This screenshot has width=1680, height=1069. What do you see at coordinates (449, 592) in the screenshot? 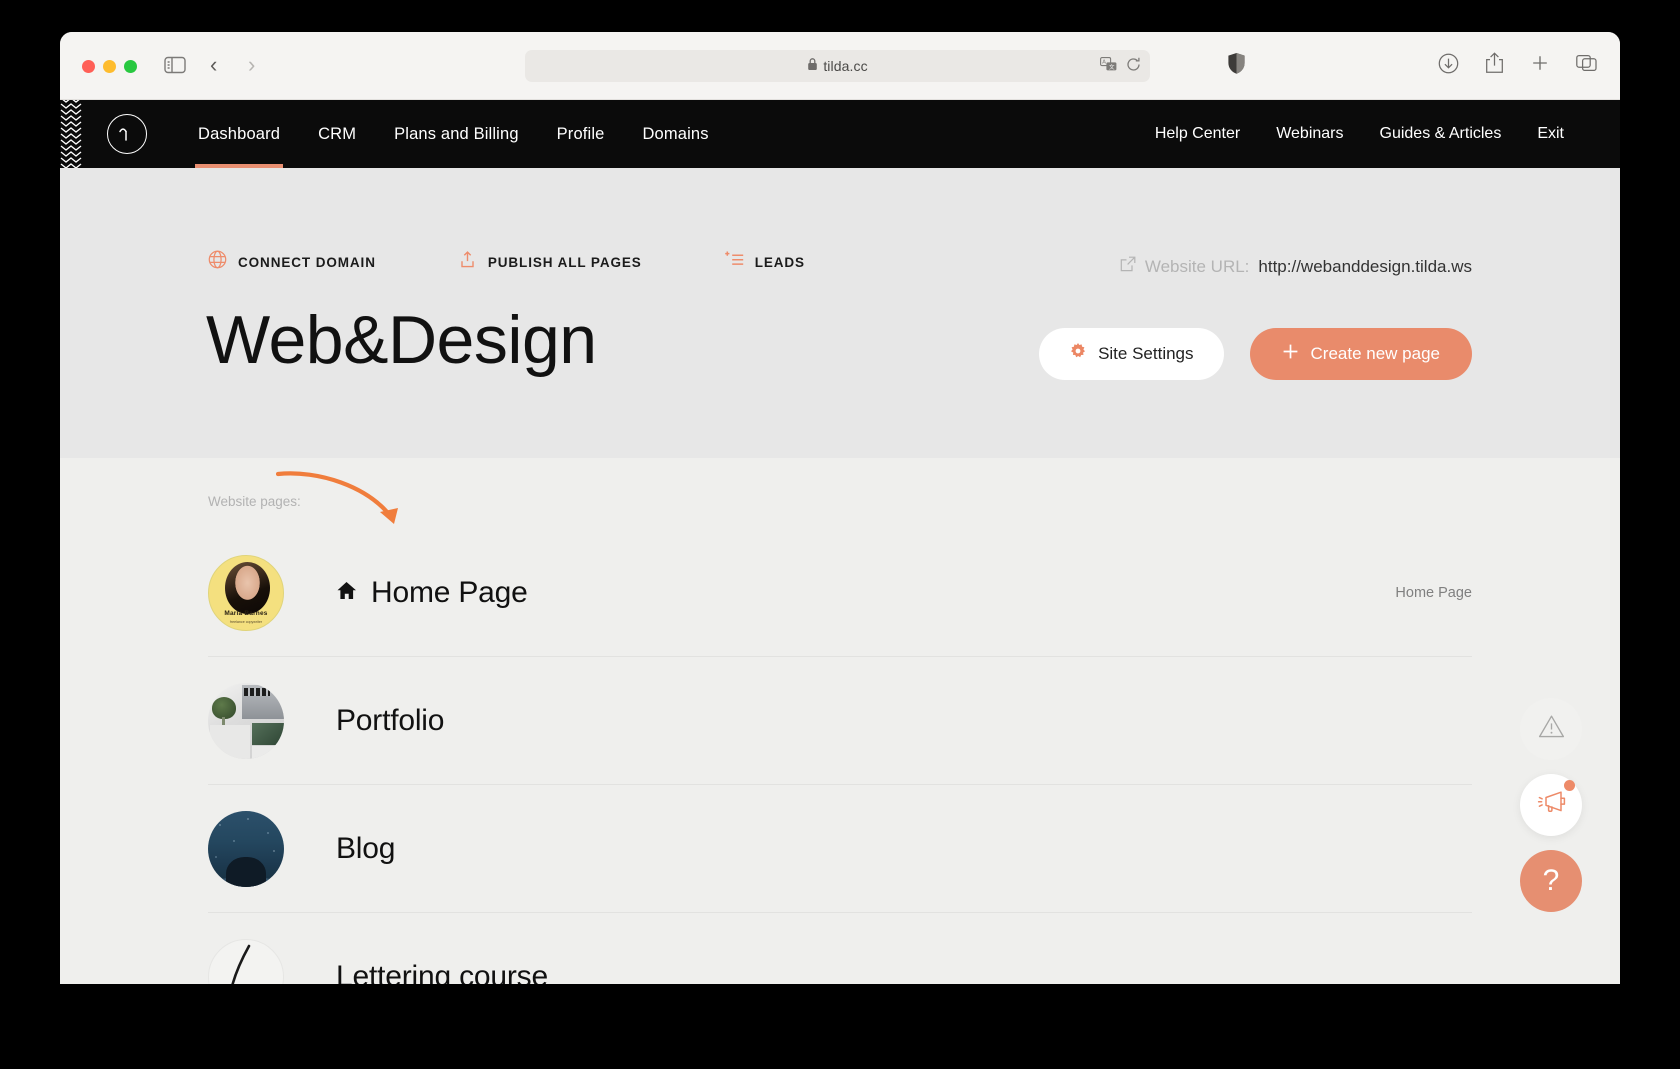
I see `page-title-text: Home Page` at bounding box center [449, 592].